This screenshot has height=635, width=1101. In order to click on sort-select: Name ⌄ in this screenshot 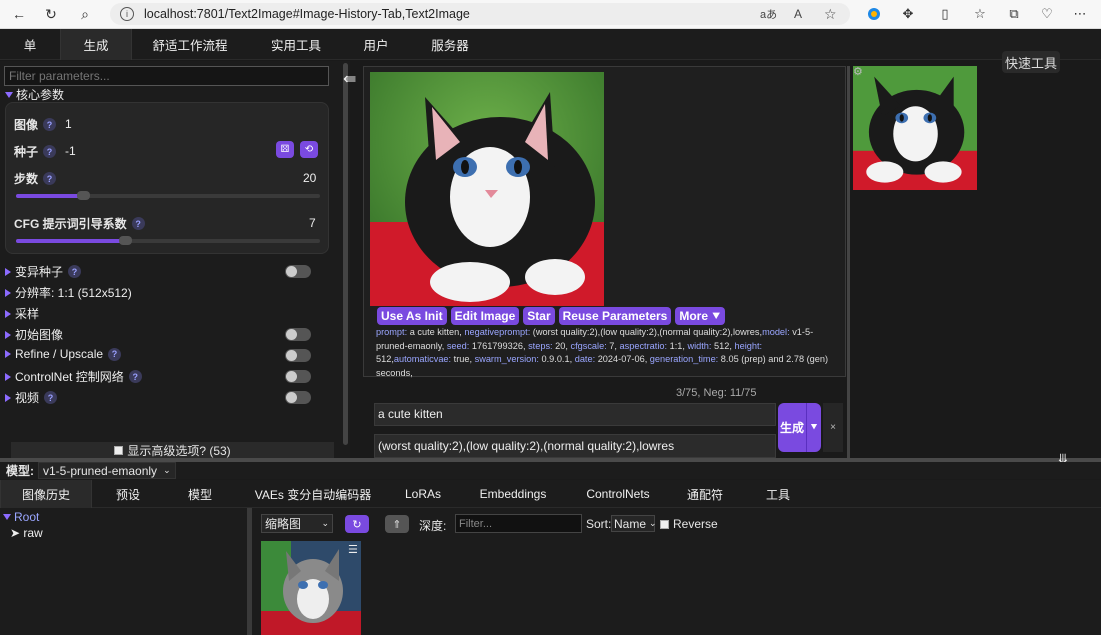, I will do `click(634, 523)`.